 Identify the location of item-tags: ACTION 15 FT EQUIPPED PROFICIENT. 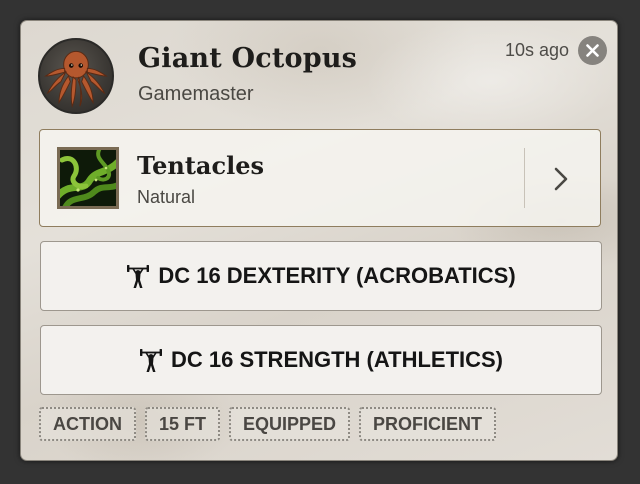
(268, 424).